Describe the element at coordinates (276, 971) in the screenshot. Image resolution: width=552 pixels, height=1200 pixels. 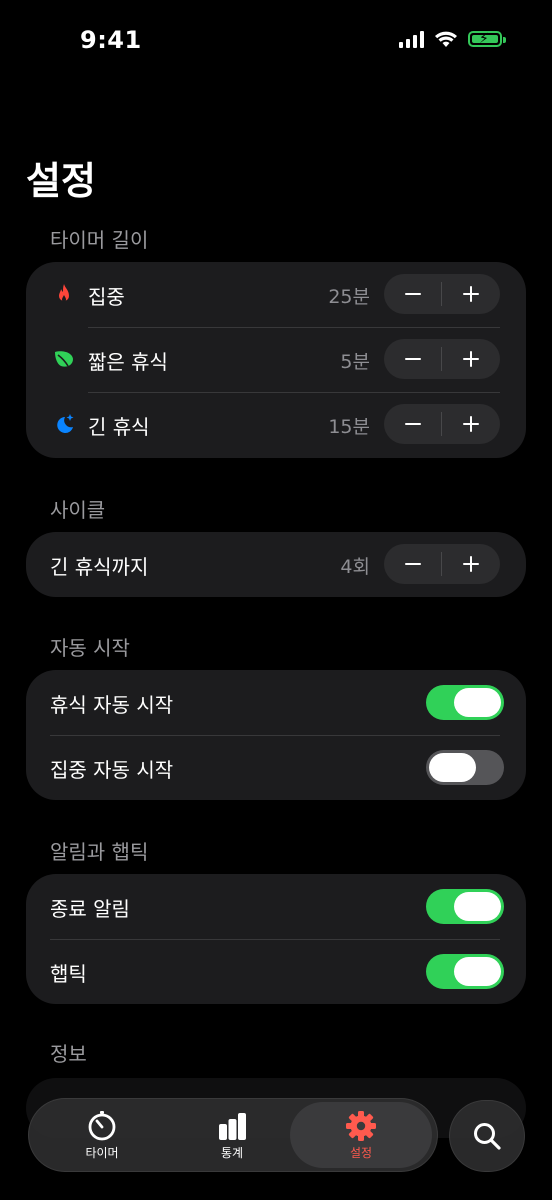
I see `row-haptics: 햅틱` at that location.